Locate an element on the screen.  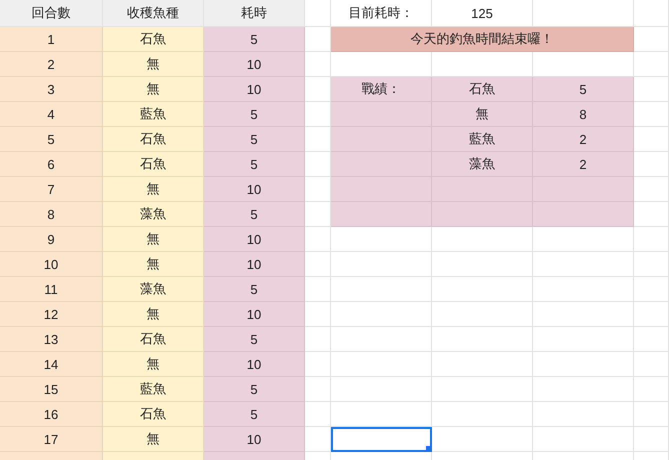
table-cell: 戰績： is located at coordinates (381, 89).